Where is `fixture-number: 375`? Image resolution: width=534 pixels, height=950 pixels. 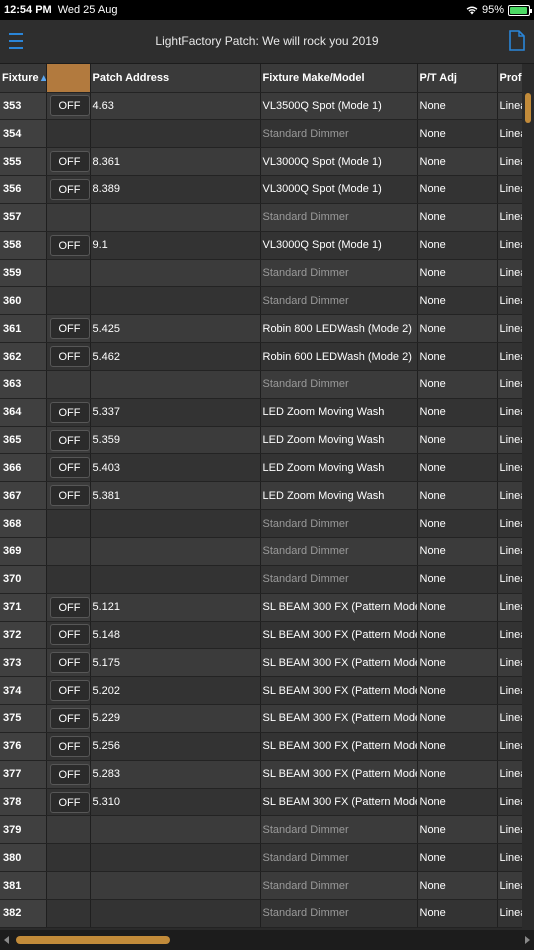
fixture-number: 375 is located at coordinates (23, 718).